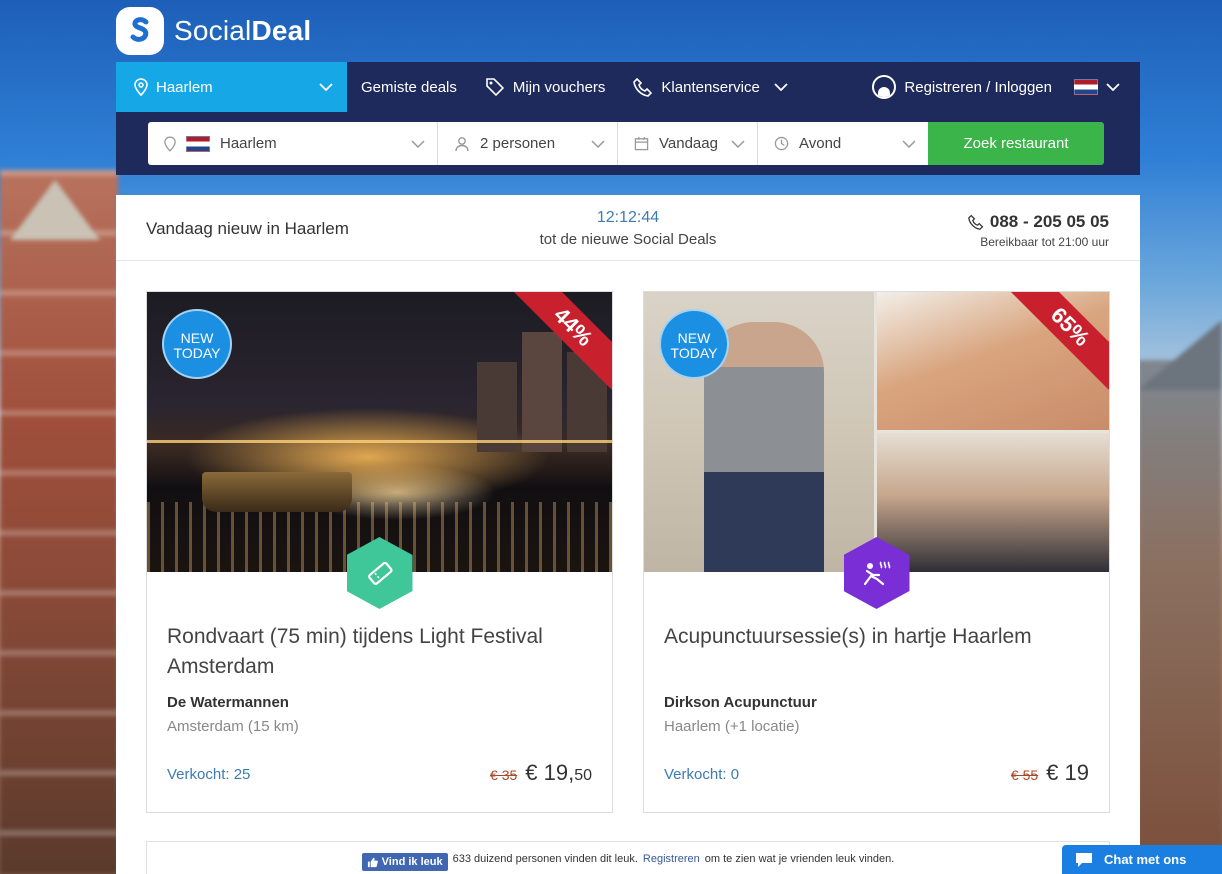  I want to click on user-icon, so click(884, 87).